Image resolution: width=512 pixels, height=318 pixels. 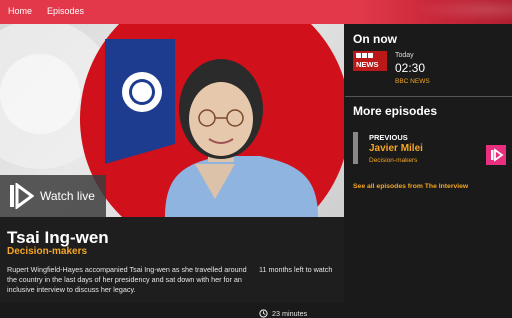 I want to click on top-nav-bar: Home Episodes, so click(x=256, y=12).